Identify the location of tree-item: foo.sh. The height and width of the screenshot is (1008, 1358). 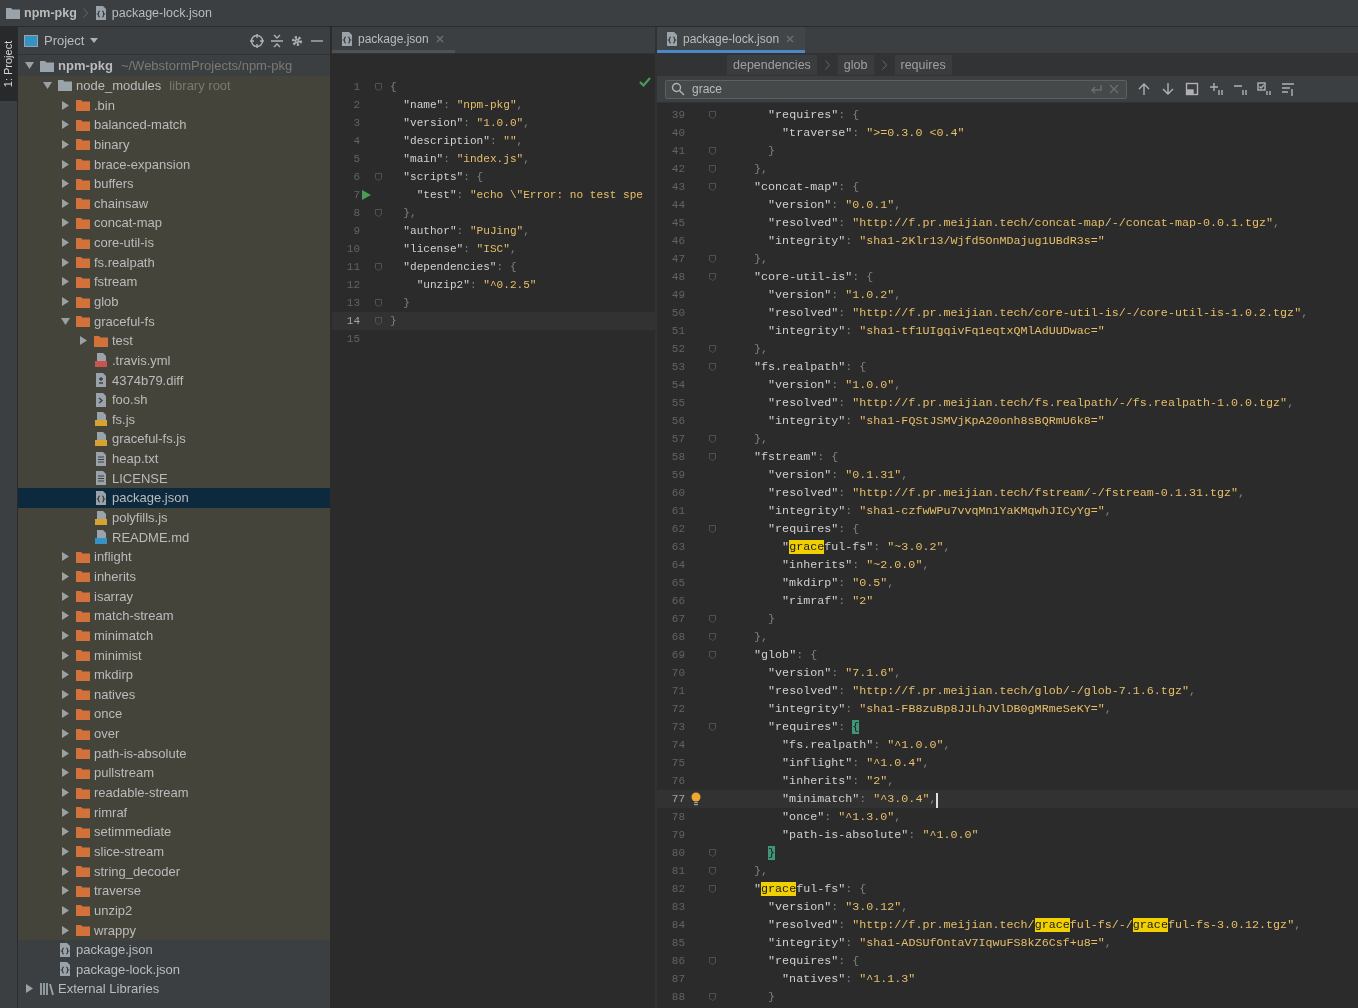
(174, 399).